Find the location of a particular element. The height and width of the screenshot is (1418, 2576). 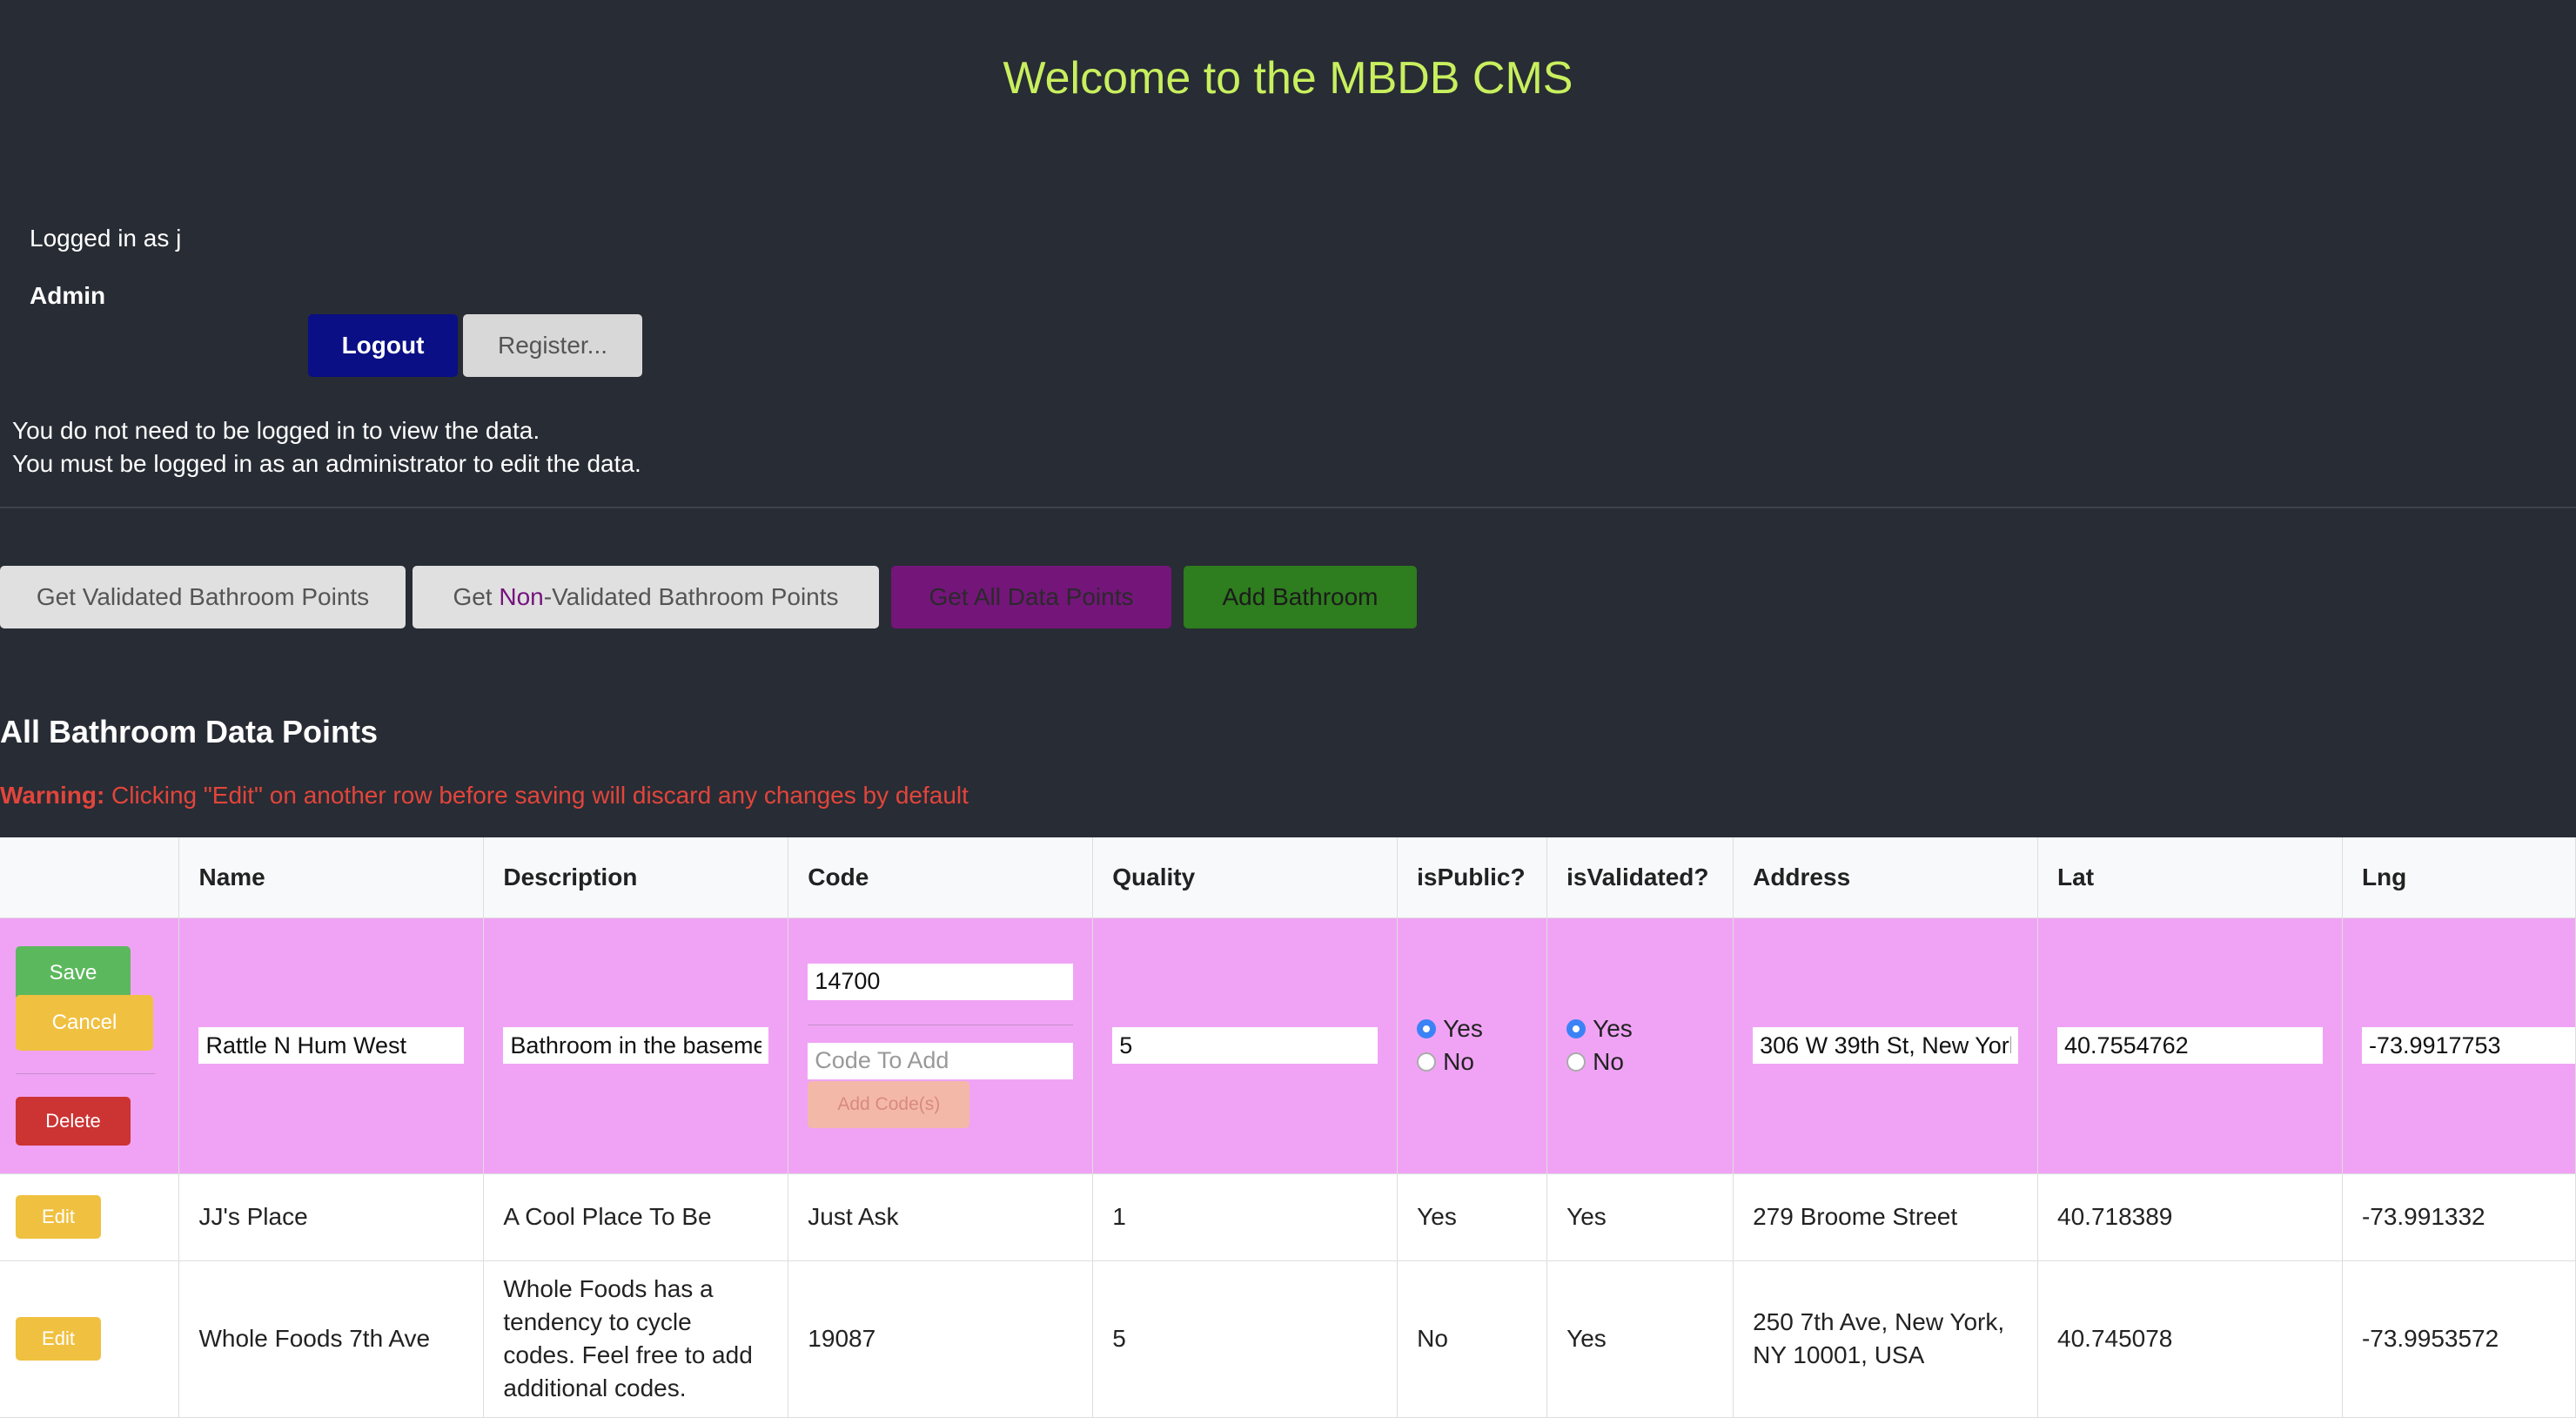

col-header-name: Name is located at coordinates (332, 878).